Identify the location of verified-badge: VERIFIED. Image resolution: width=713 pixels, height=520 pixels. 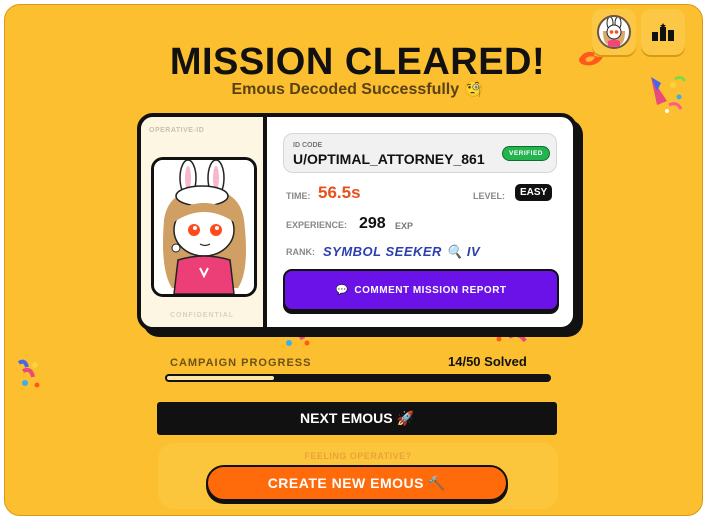
(526, 153).